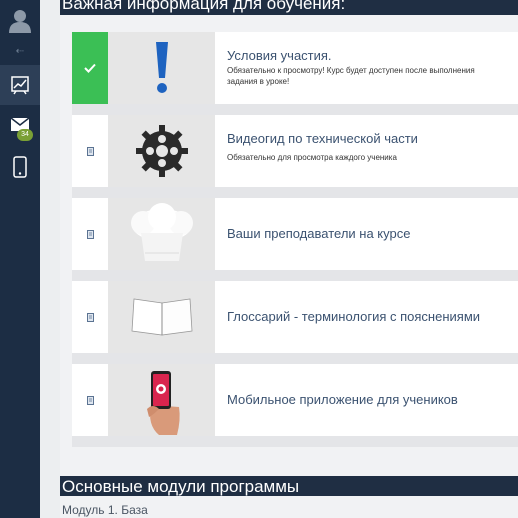 This screenshot has width=518, height=518. What do you see at coordinates (289, 486) in the screenshot?
I see `modules-header: Основные модули программы` at bounding box center [289, 486].